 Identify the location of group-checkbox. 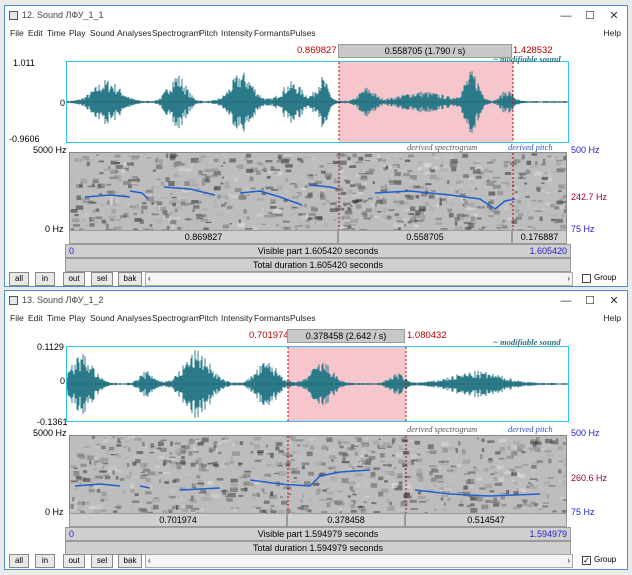
(586, 278).